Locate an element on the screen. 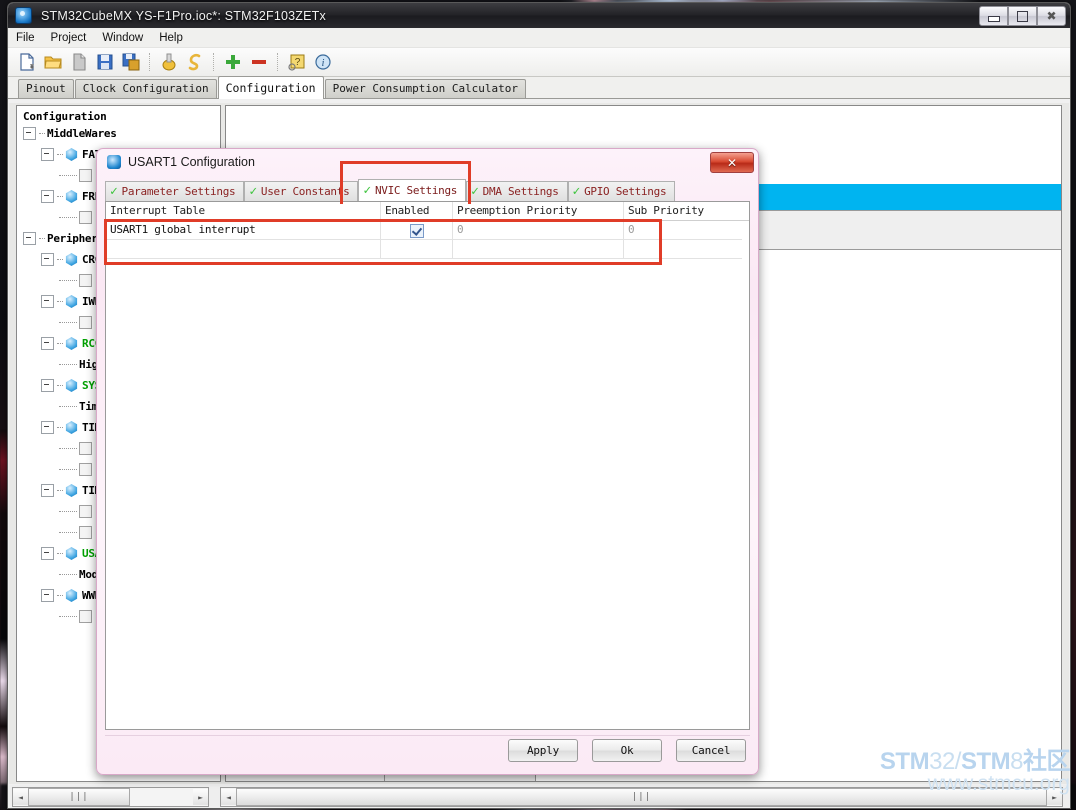 The image size is (1076, 810). tab-nvic-settings: ✓ NVIC Settings is located at coordinates (412, 190).